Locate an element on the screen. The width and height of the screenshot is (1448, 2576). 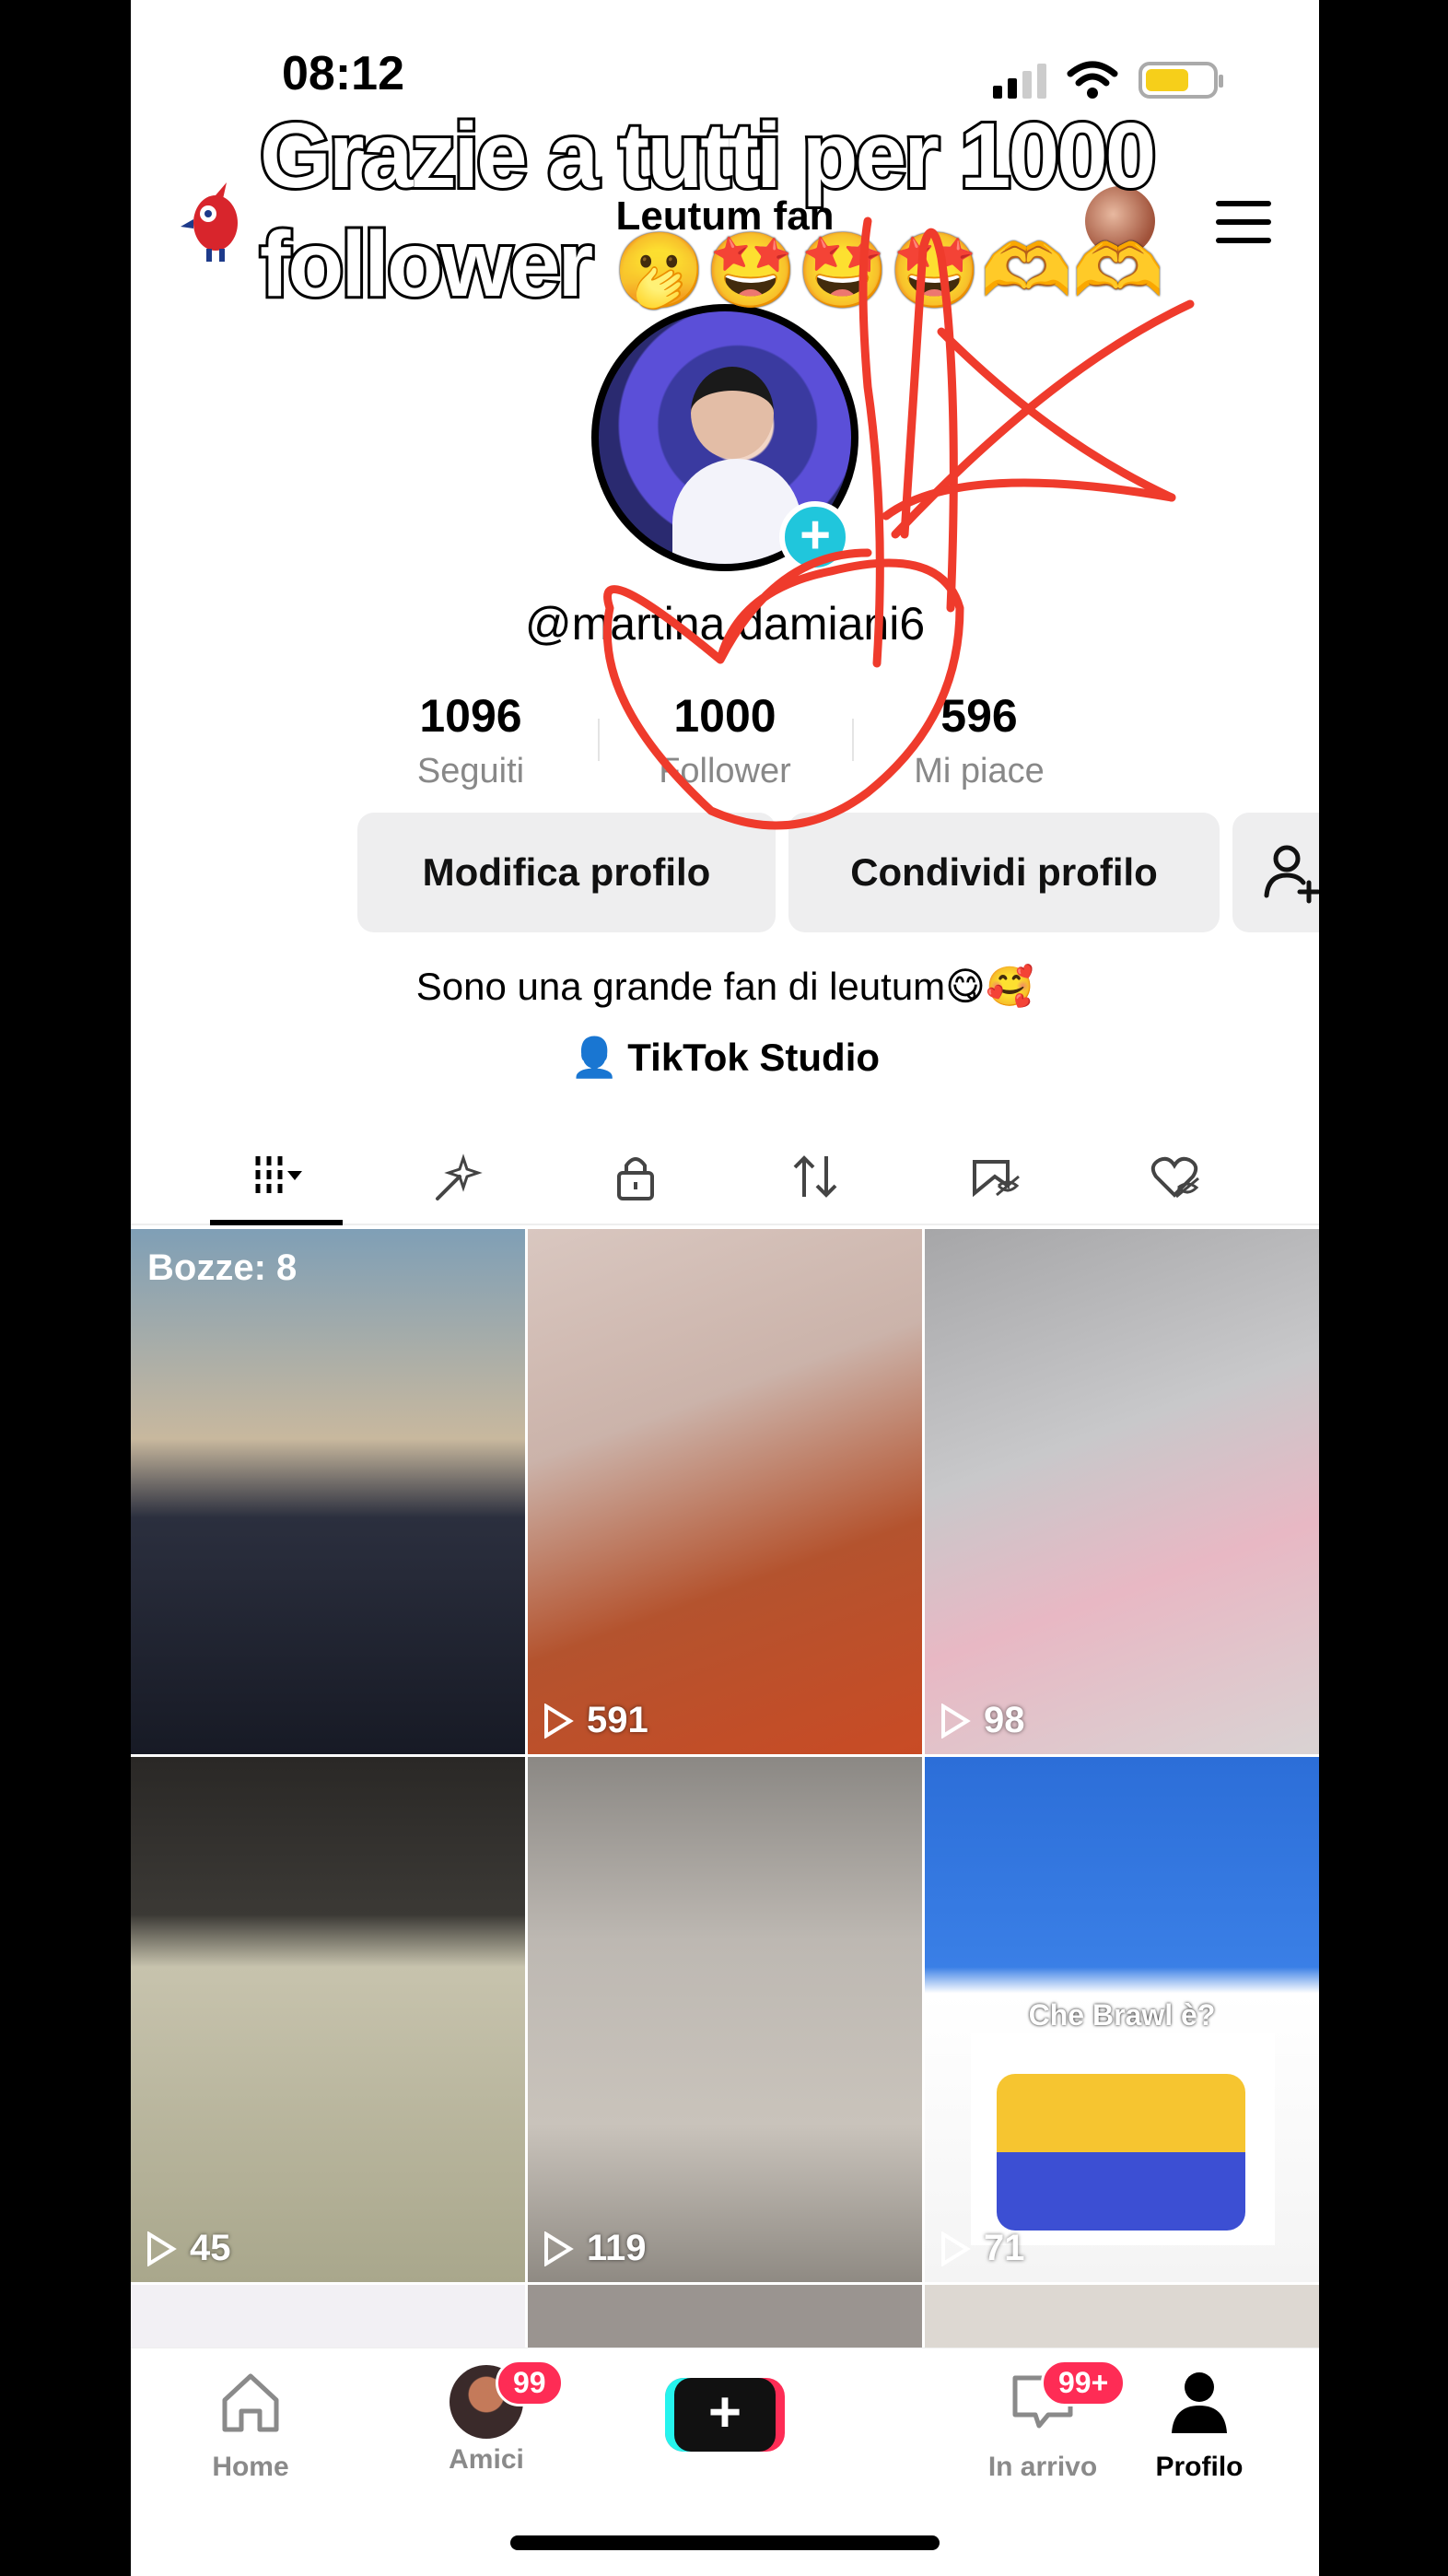
profile-stats: 1096 Seguiti 1000 Follower 596 Mi piace is located at coordinates (725, 740).